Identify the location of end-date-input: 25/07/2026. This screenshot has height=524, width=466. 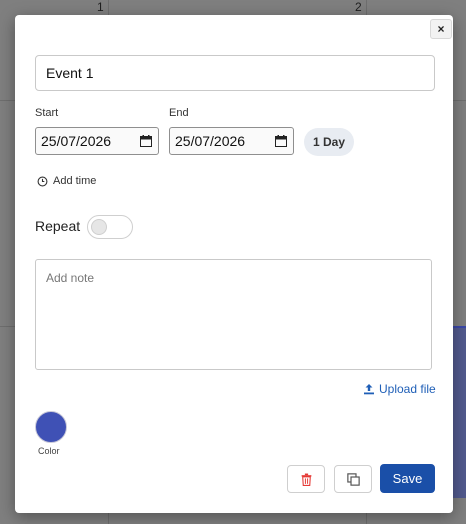
(231, 141).